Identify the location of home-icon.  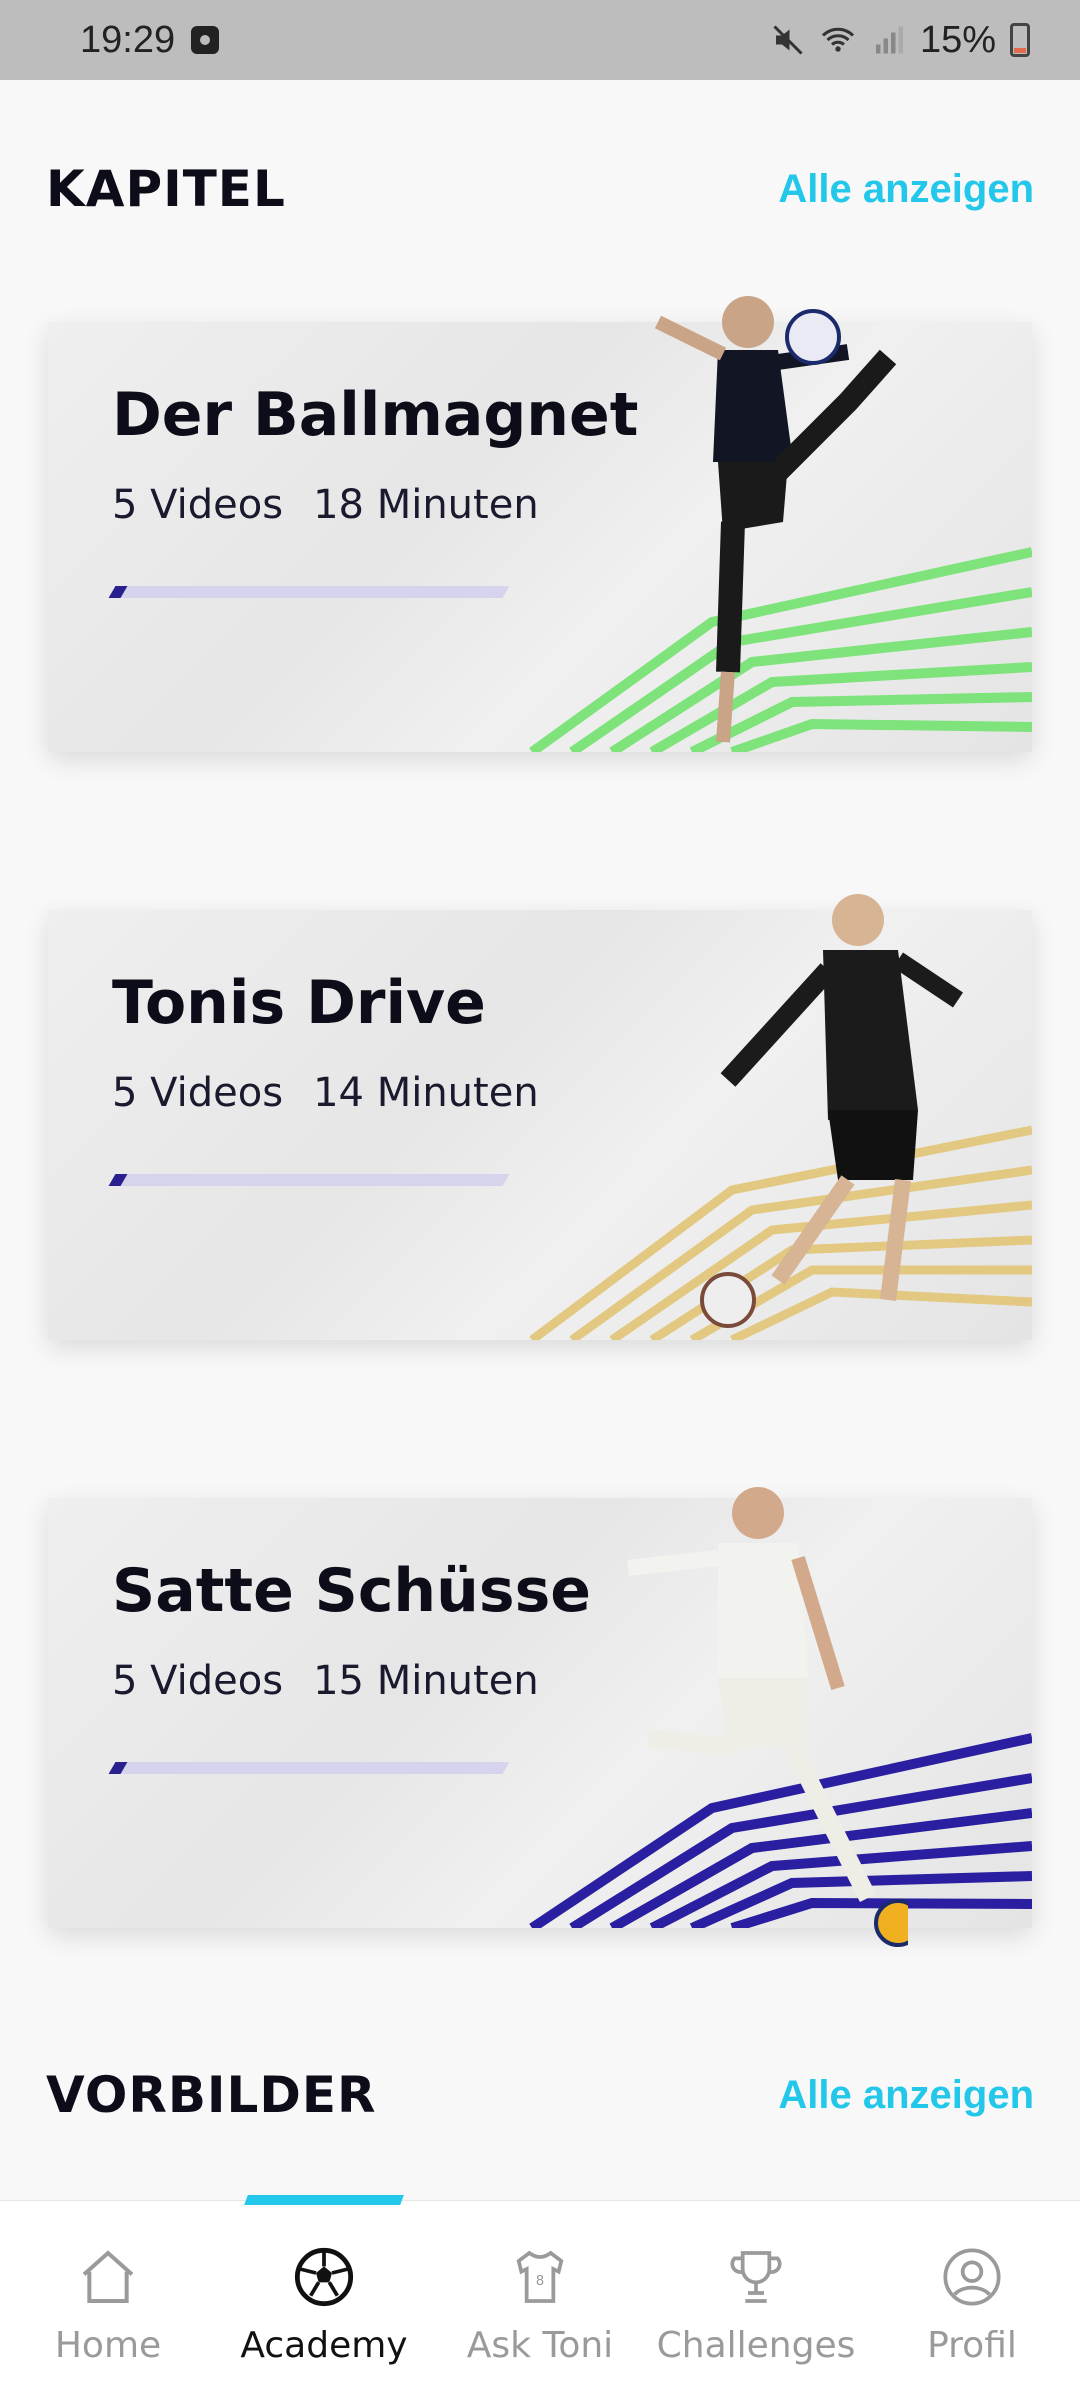
(108, 2276).